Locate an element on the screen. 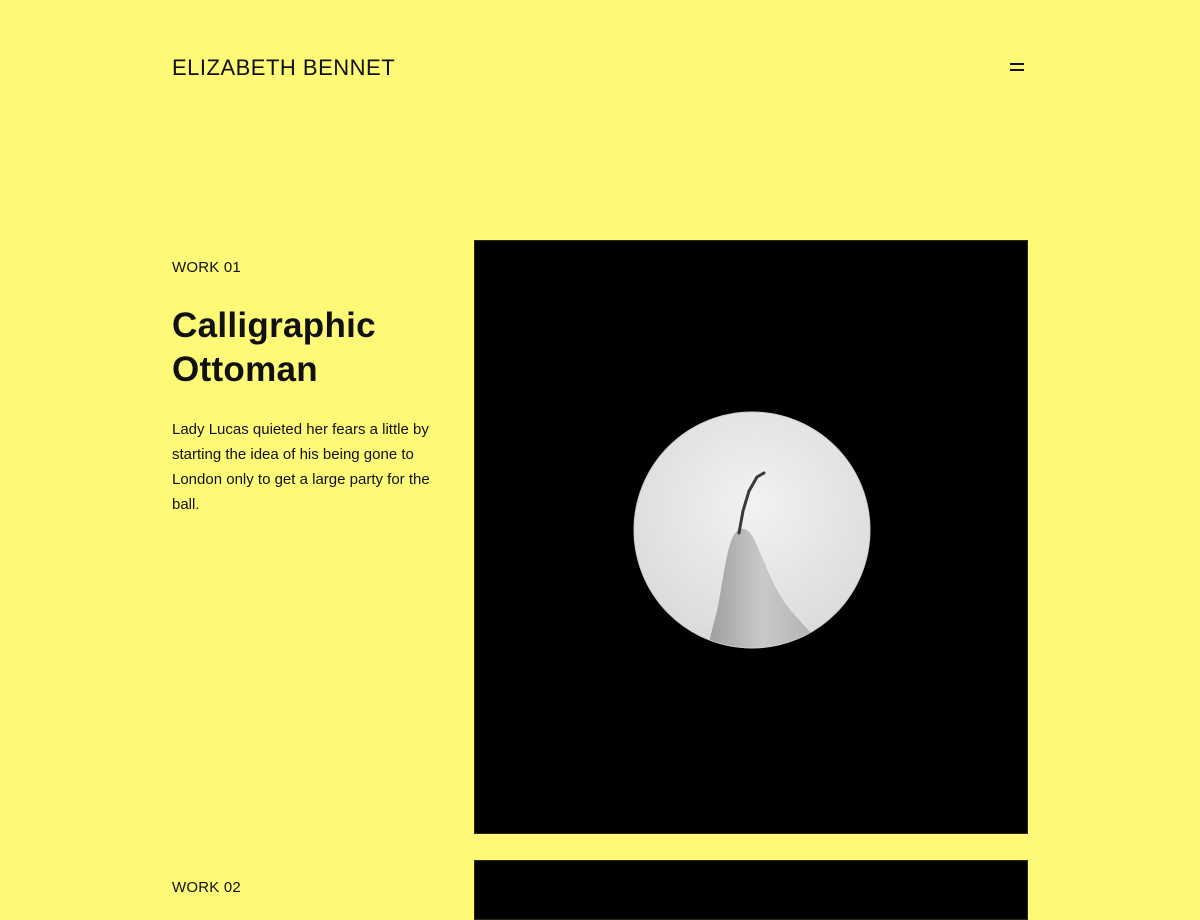  site-title: ELIZABETH BENNET is located at coordinates (283, 68).